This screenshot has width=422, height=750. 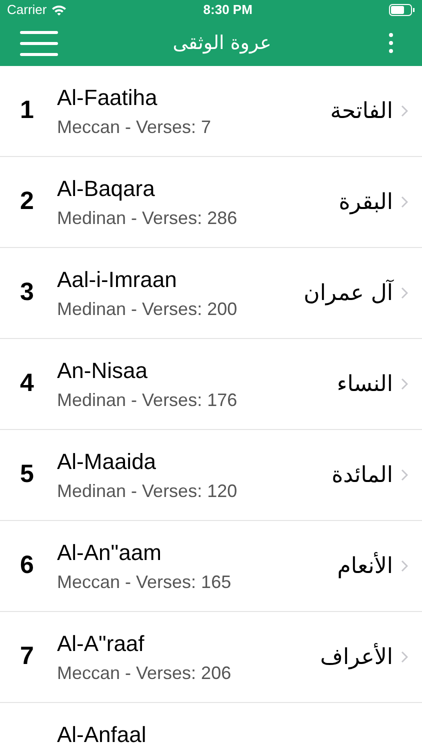 I want to click on surah-number: 1, so click(x=27, y=110).